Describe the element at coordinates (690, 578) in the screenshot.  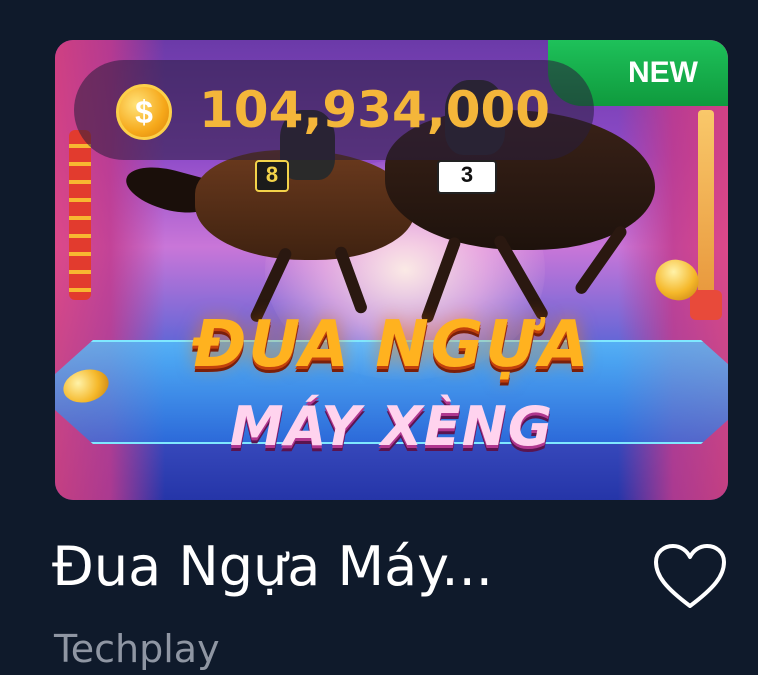
I see `heart-outline-icon` at that location.